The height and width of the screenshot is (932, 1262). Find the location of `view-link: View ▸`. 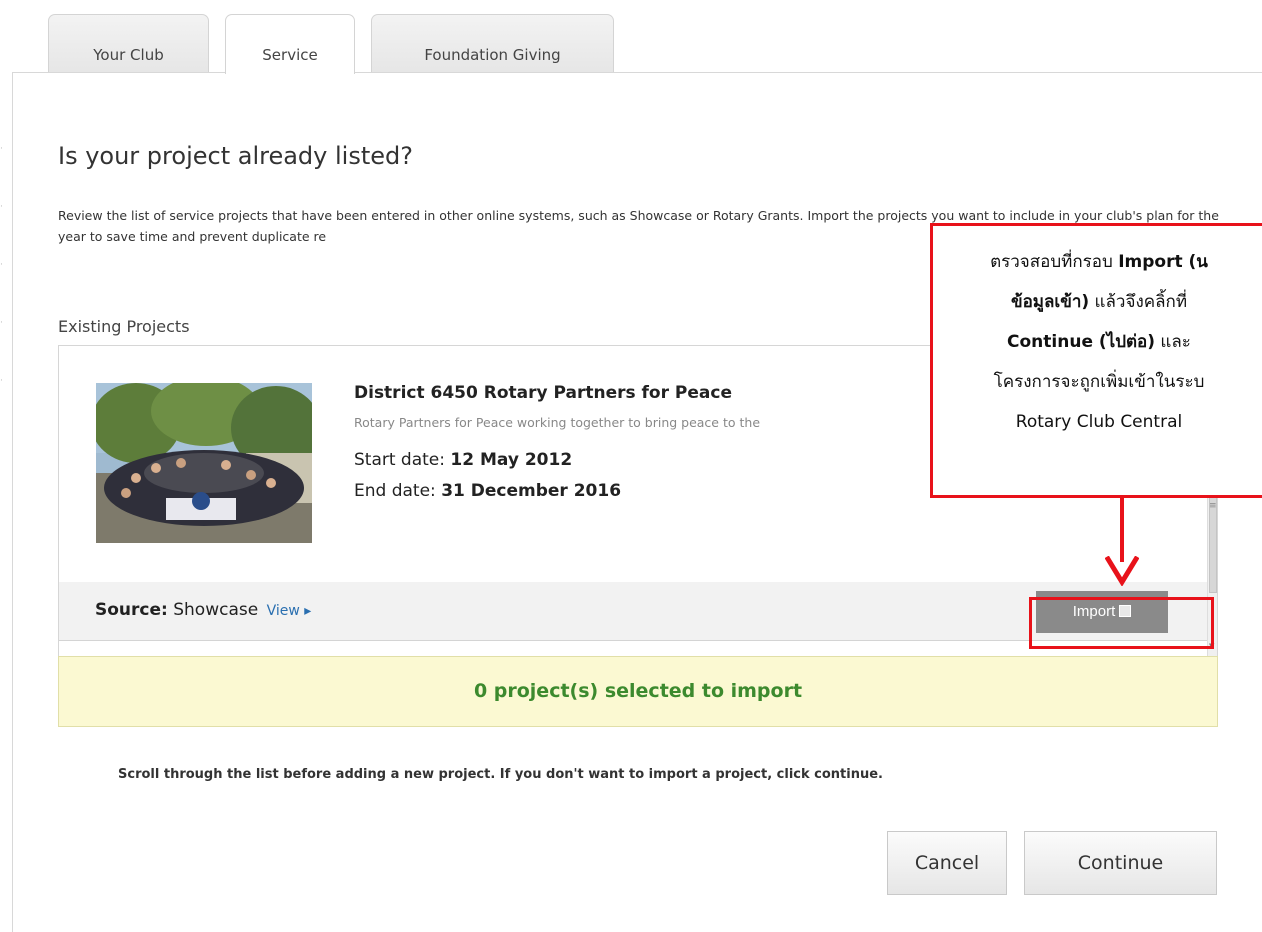

view-link: View ▸ is located at coordinates (289, 611).